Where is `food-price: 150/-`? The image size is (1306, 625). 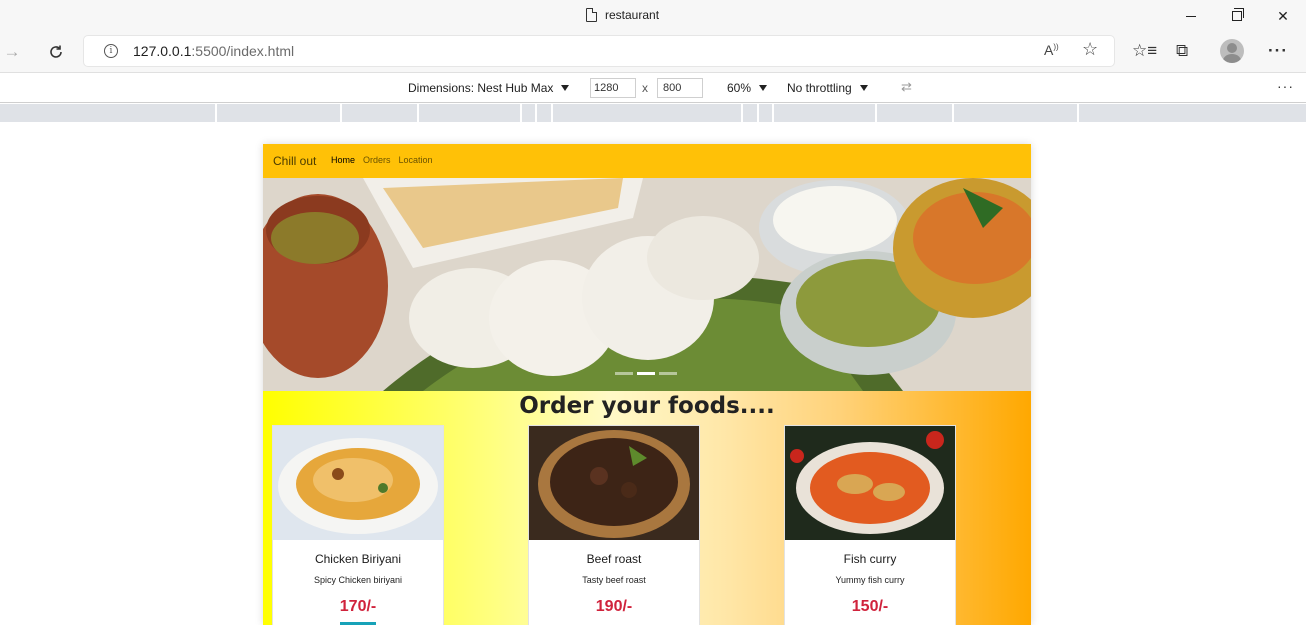
food-price: 150/- is located at coordinates (870, 606).